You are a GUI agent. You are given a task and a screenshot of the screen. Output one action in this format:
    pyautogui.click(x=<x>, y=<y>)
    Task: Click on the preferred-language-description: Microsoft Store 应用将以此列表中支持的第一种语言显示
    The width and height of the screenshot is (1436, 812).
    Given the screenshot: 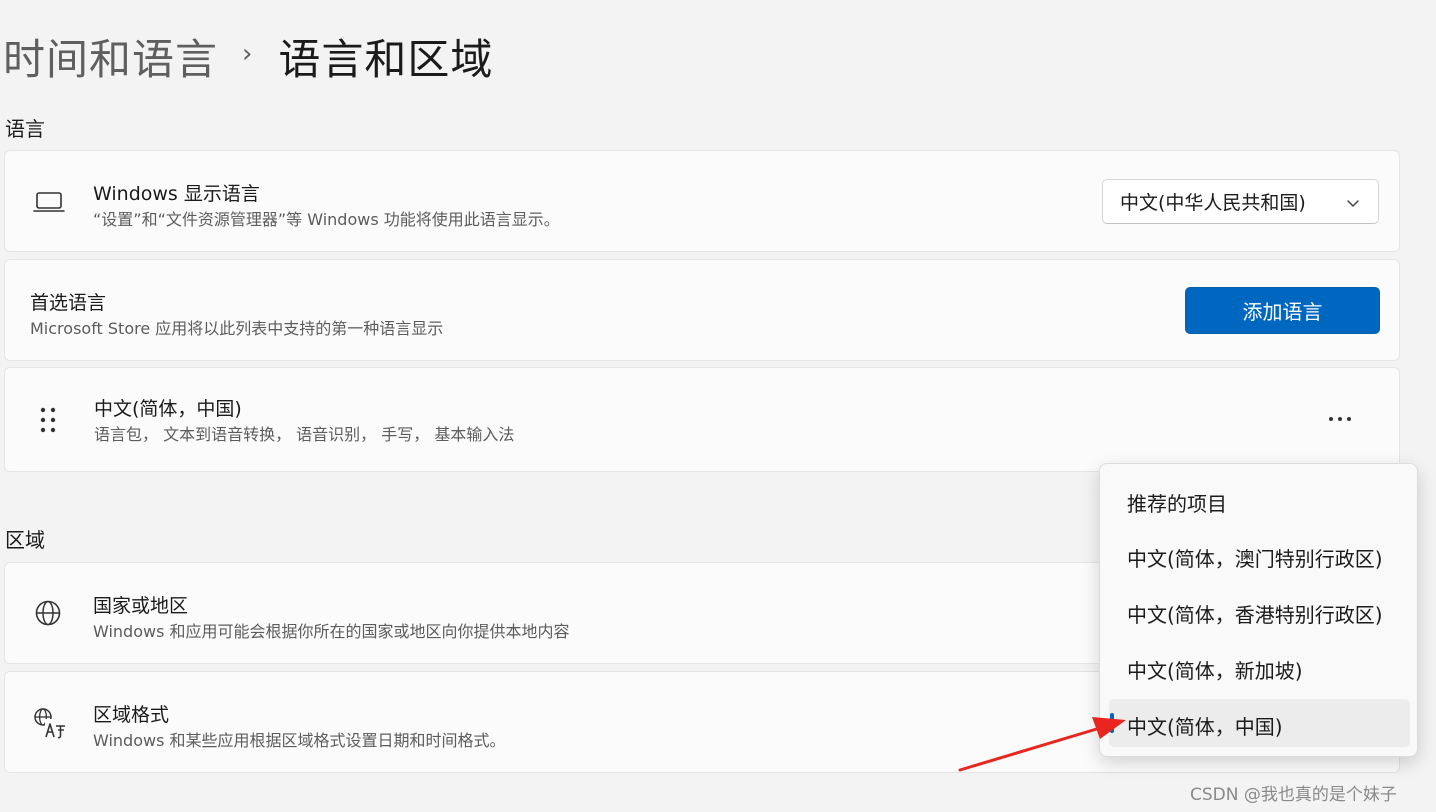 What is the action you would take?
    pyautogui.click(x=237, y=328)
    